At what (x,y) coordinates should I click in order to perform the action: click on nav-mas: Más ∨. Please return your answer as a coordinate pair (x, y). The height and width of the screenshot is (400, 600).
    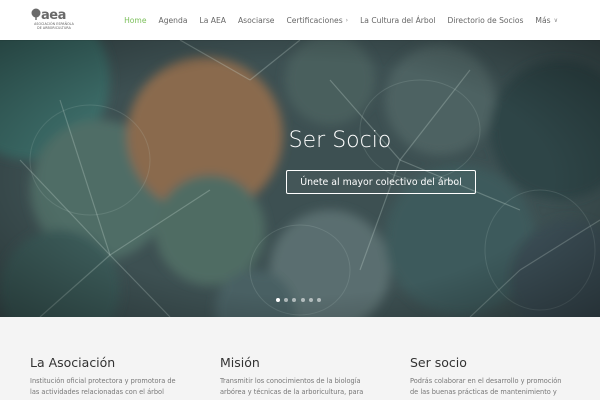
    Looking at the image, I should click on (546, 20).